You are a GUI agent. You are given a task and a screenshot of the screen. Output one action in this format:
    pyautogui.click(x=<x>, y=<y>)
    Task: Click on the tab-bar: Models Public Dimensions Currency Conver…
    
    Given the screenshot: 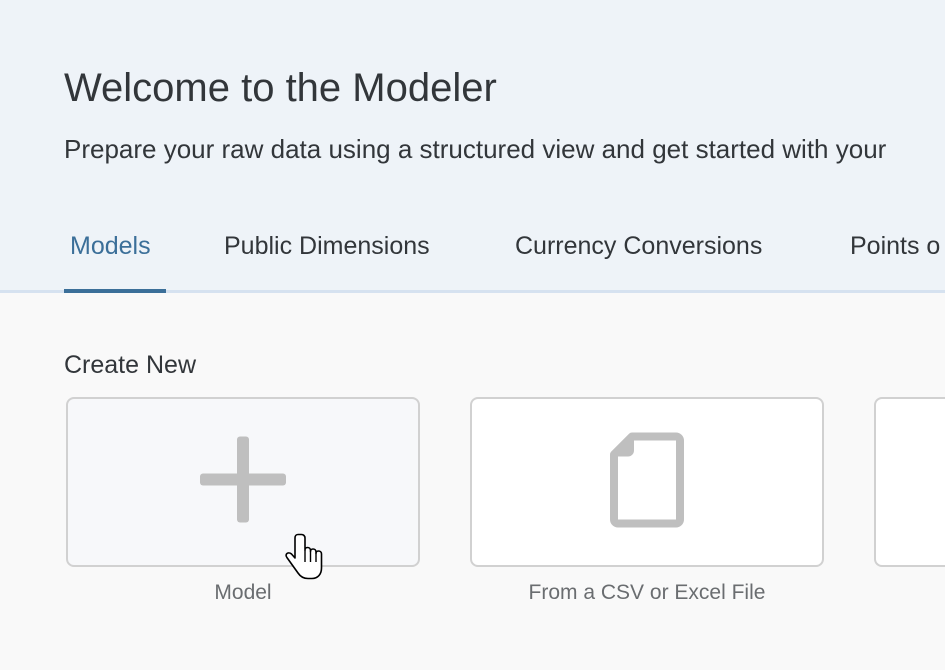 What is the action you would take?
    pyautogui.click(x=472, y=256)
    